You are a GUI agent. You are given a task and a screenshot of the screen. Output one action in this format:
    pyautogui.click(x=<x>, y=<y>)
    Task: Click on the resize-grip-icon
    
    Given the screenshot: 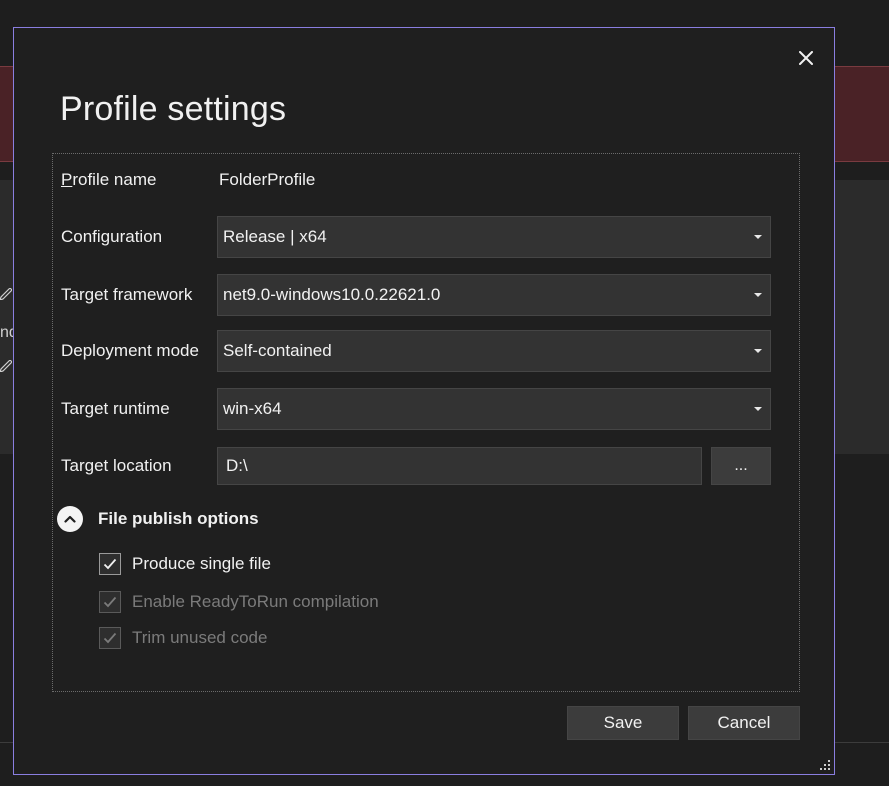 What is the action you would take?
    pyautogui.click(x=825, y=765)
    